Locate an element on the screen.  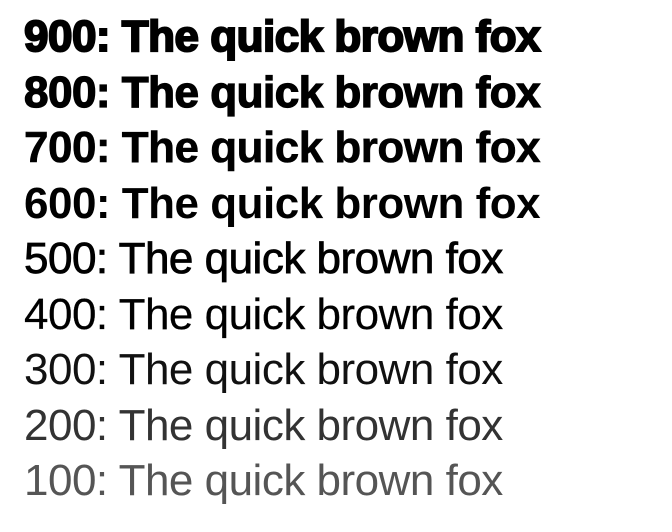
sample-line-100: 100: The quick brown fox is located at coordinates (263, 480).